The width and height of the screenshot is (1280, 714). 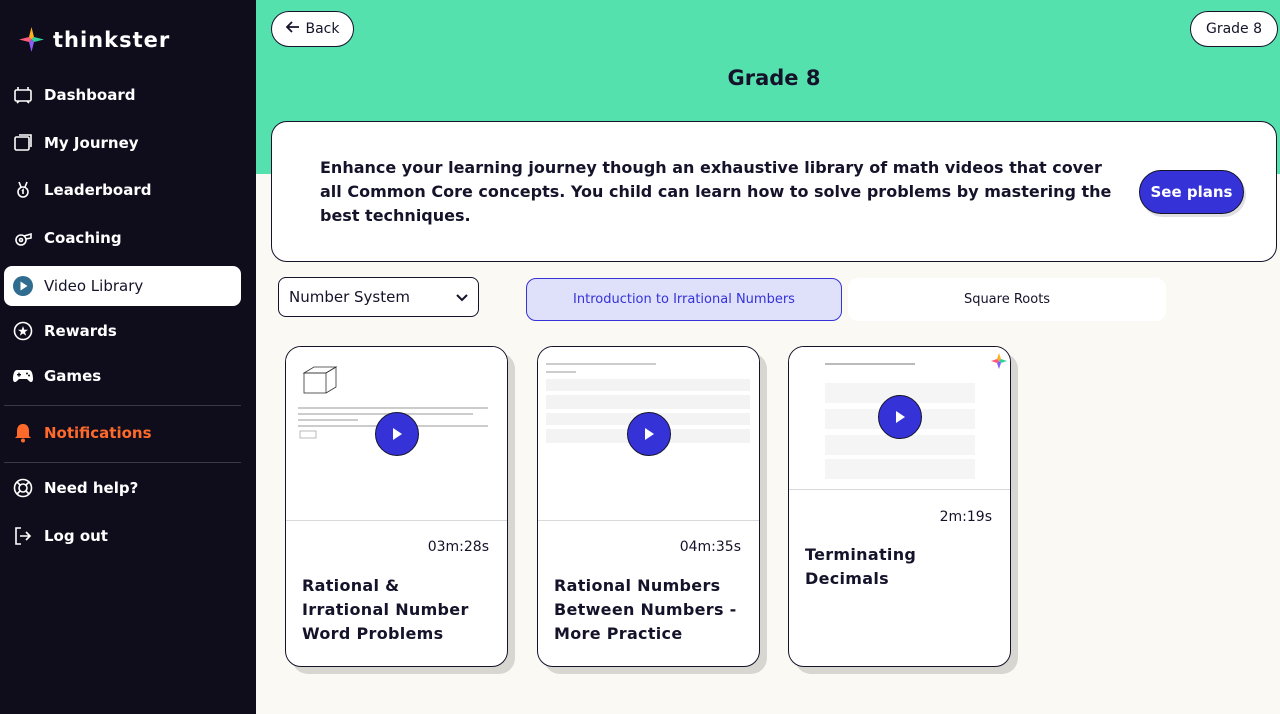 I want to click on logo-text: thinkster, so click(x=112, y=39).